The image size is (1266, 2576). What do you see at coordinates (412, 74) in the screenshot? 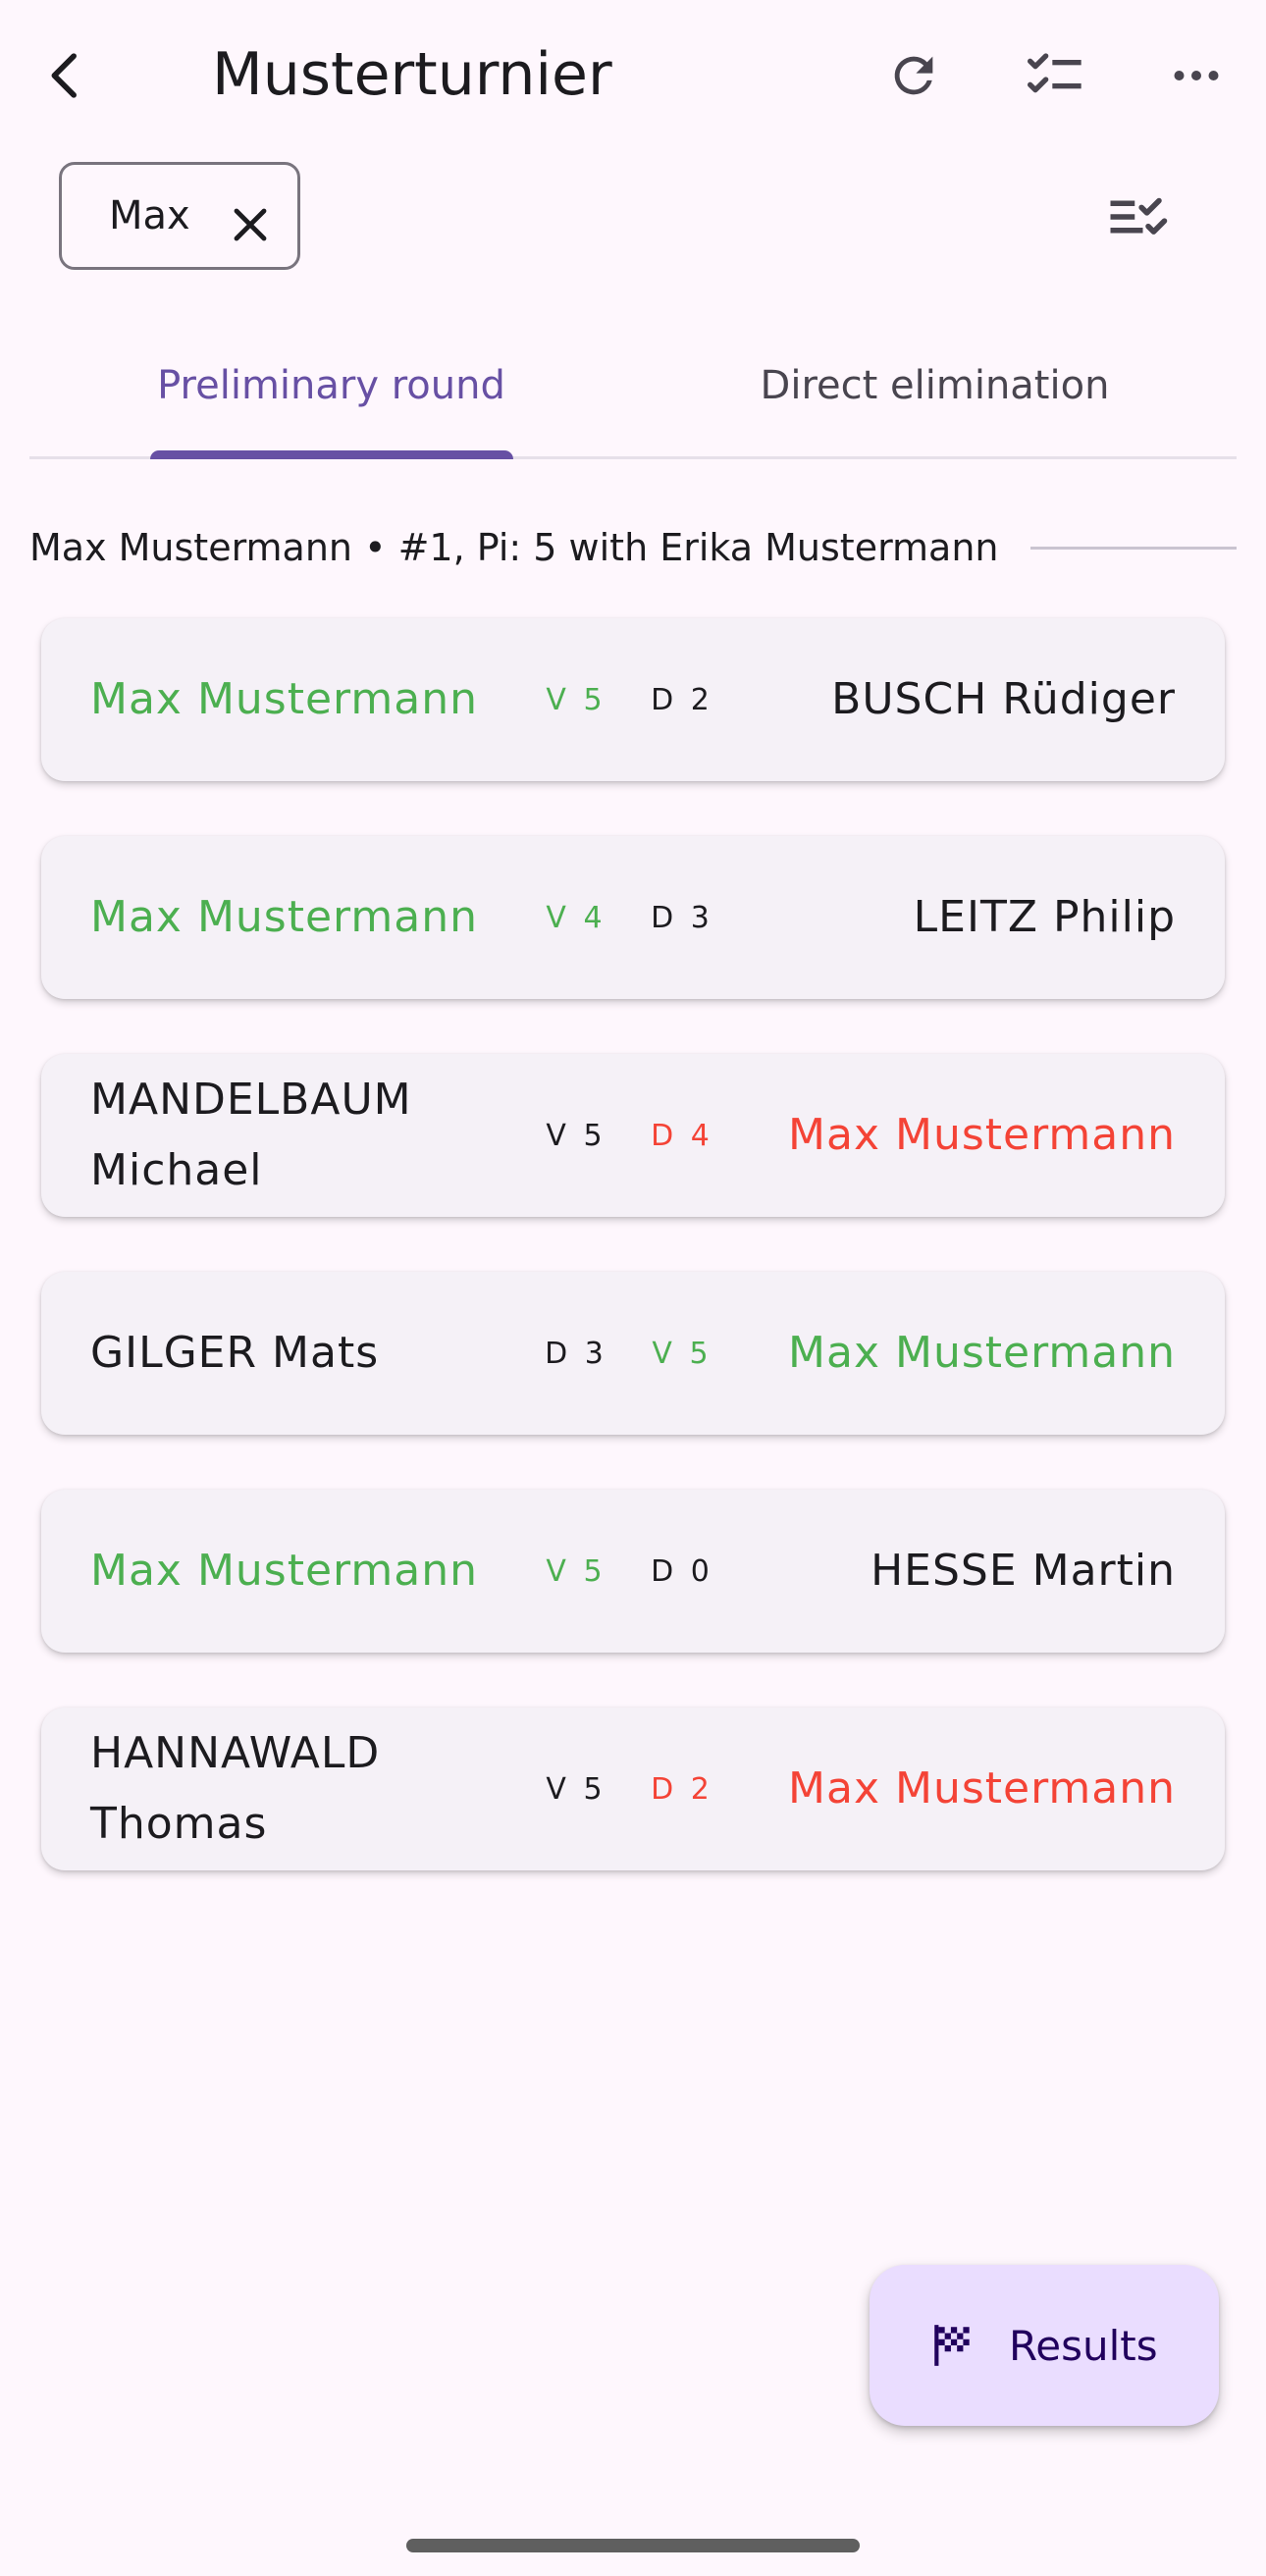
I see `page-title: Musterturnier` at bounding box center [412, 74].